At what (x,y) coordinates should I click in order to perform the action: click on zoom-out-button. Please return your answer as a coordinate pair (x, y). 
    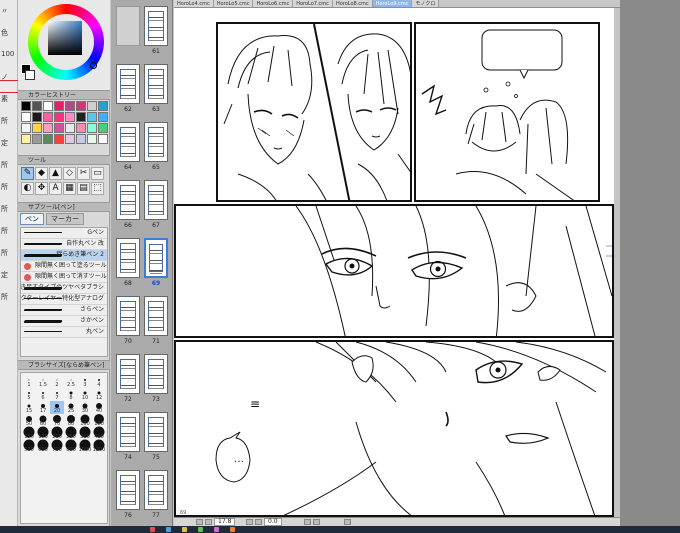
    Looking at the image, I should click on (199, 522).